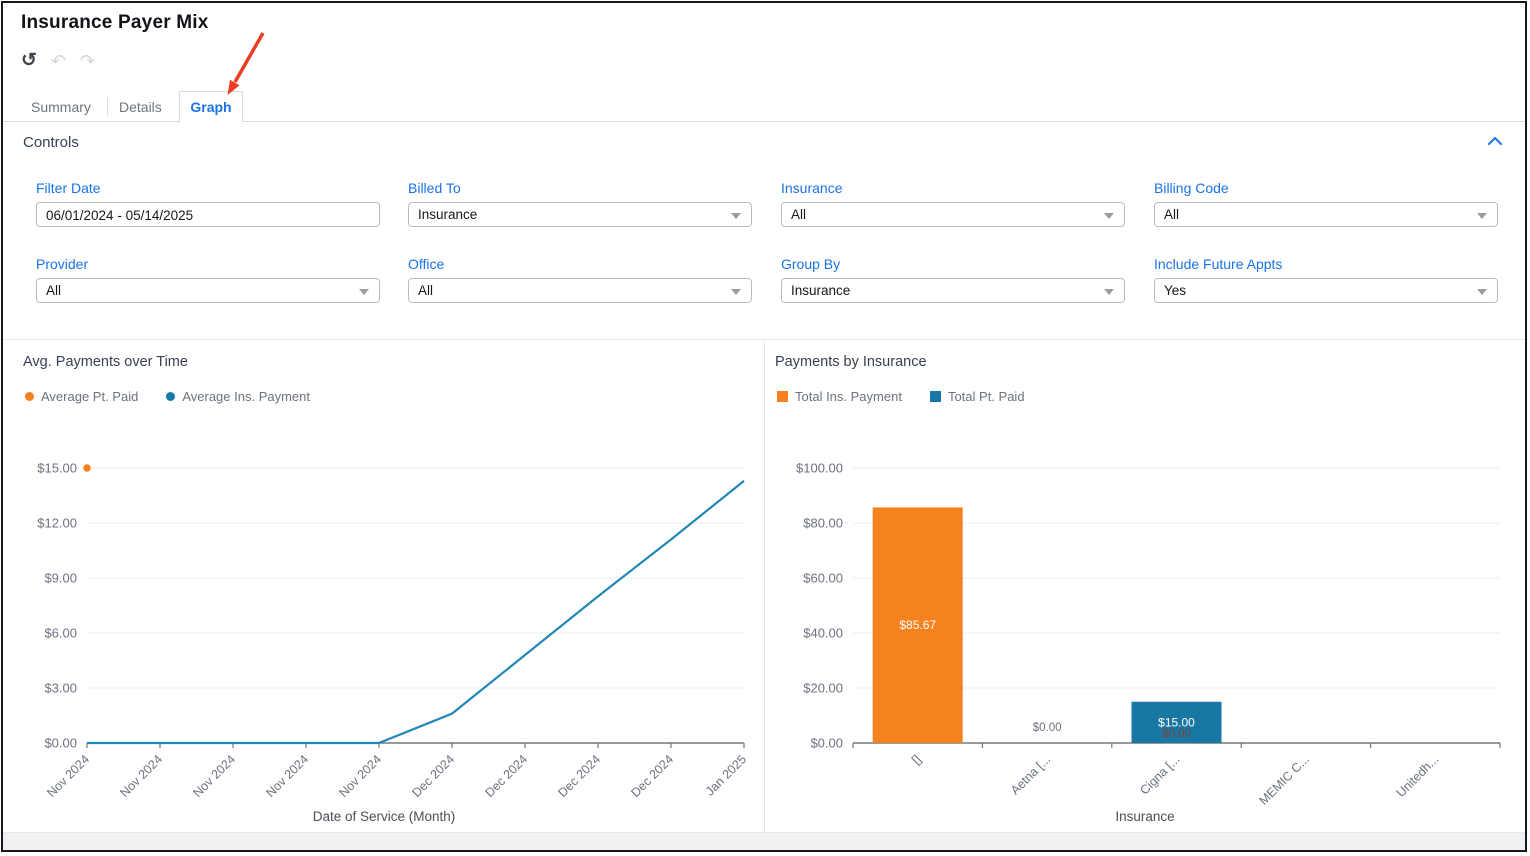 The image size is (1530, 856). What do you see at coordinates (448, 214) in the screenshot?
I see `billed-to-value: Insurance` at bounding box center [448, 214].